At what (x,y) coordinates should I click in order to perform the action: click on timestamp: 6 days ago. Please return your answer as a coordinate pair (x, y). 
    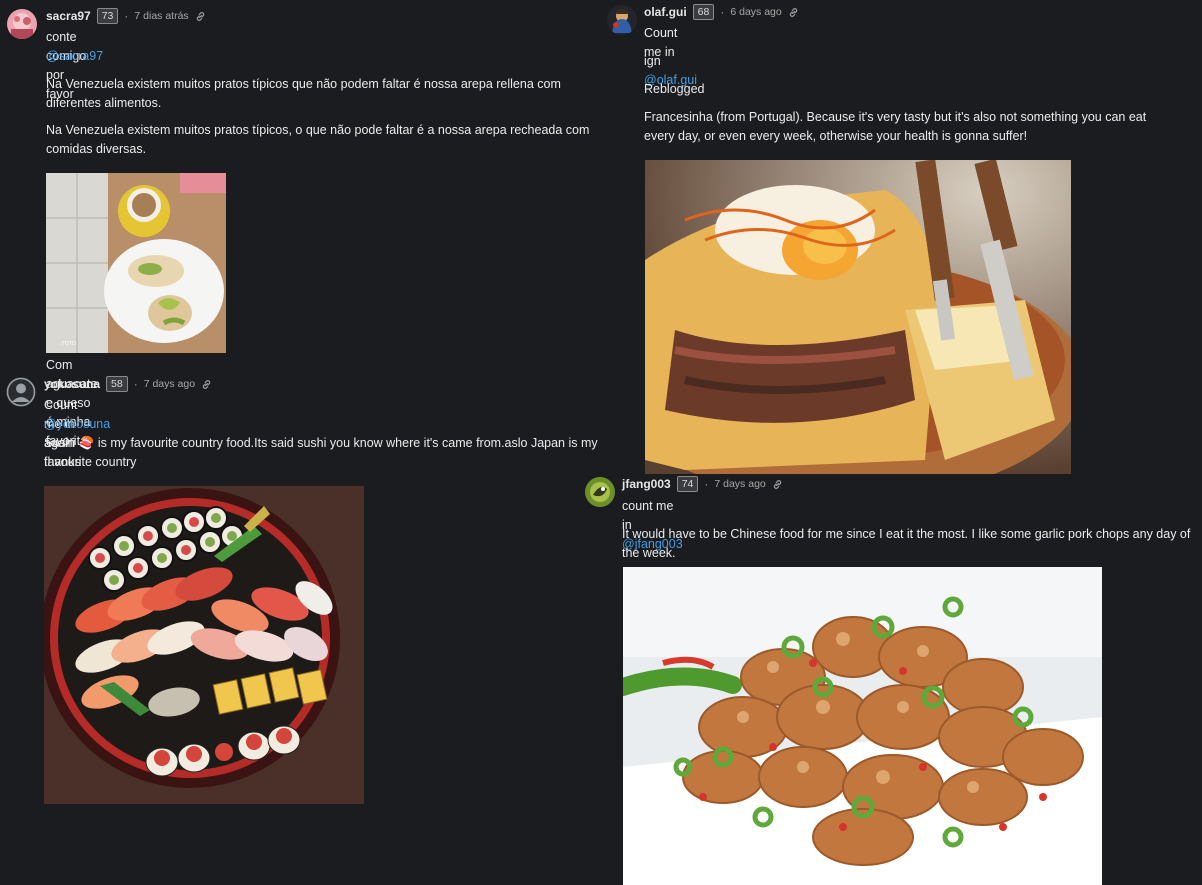
    Looking at the image, I should click on (755, 12).